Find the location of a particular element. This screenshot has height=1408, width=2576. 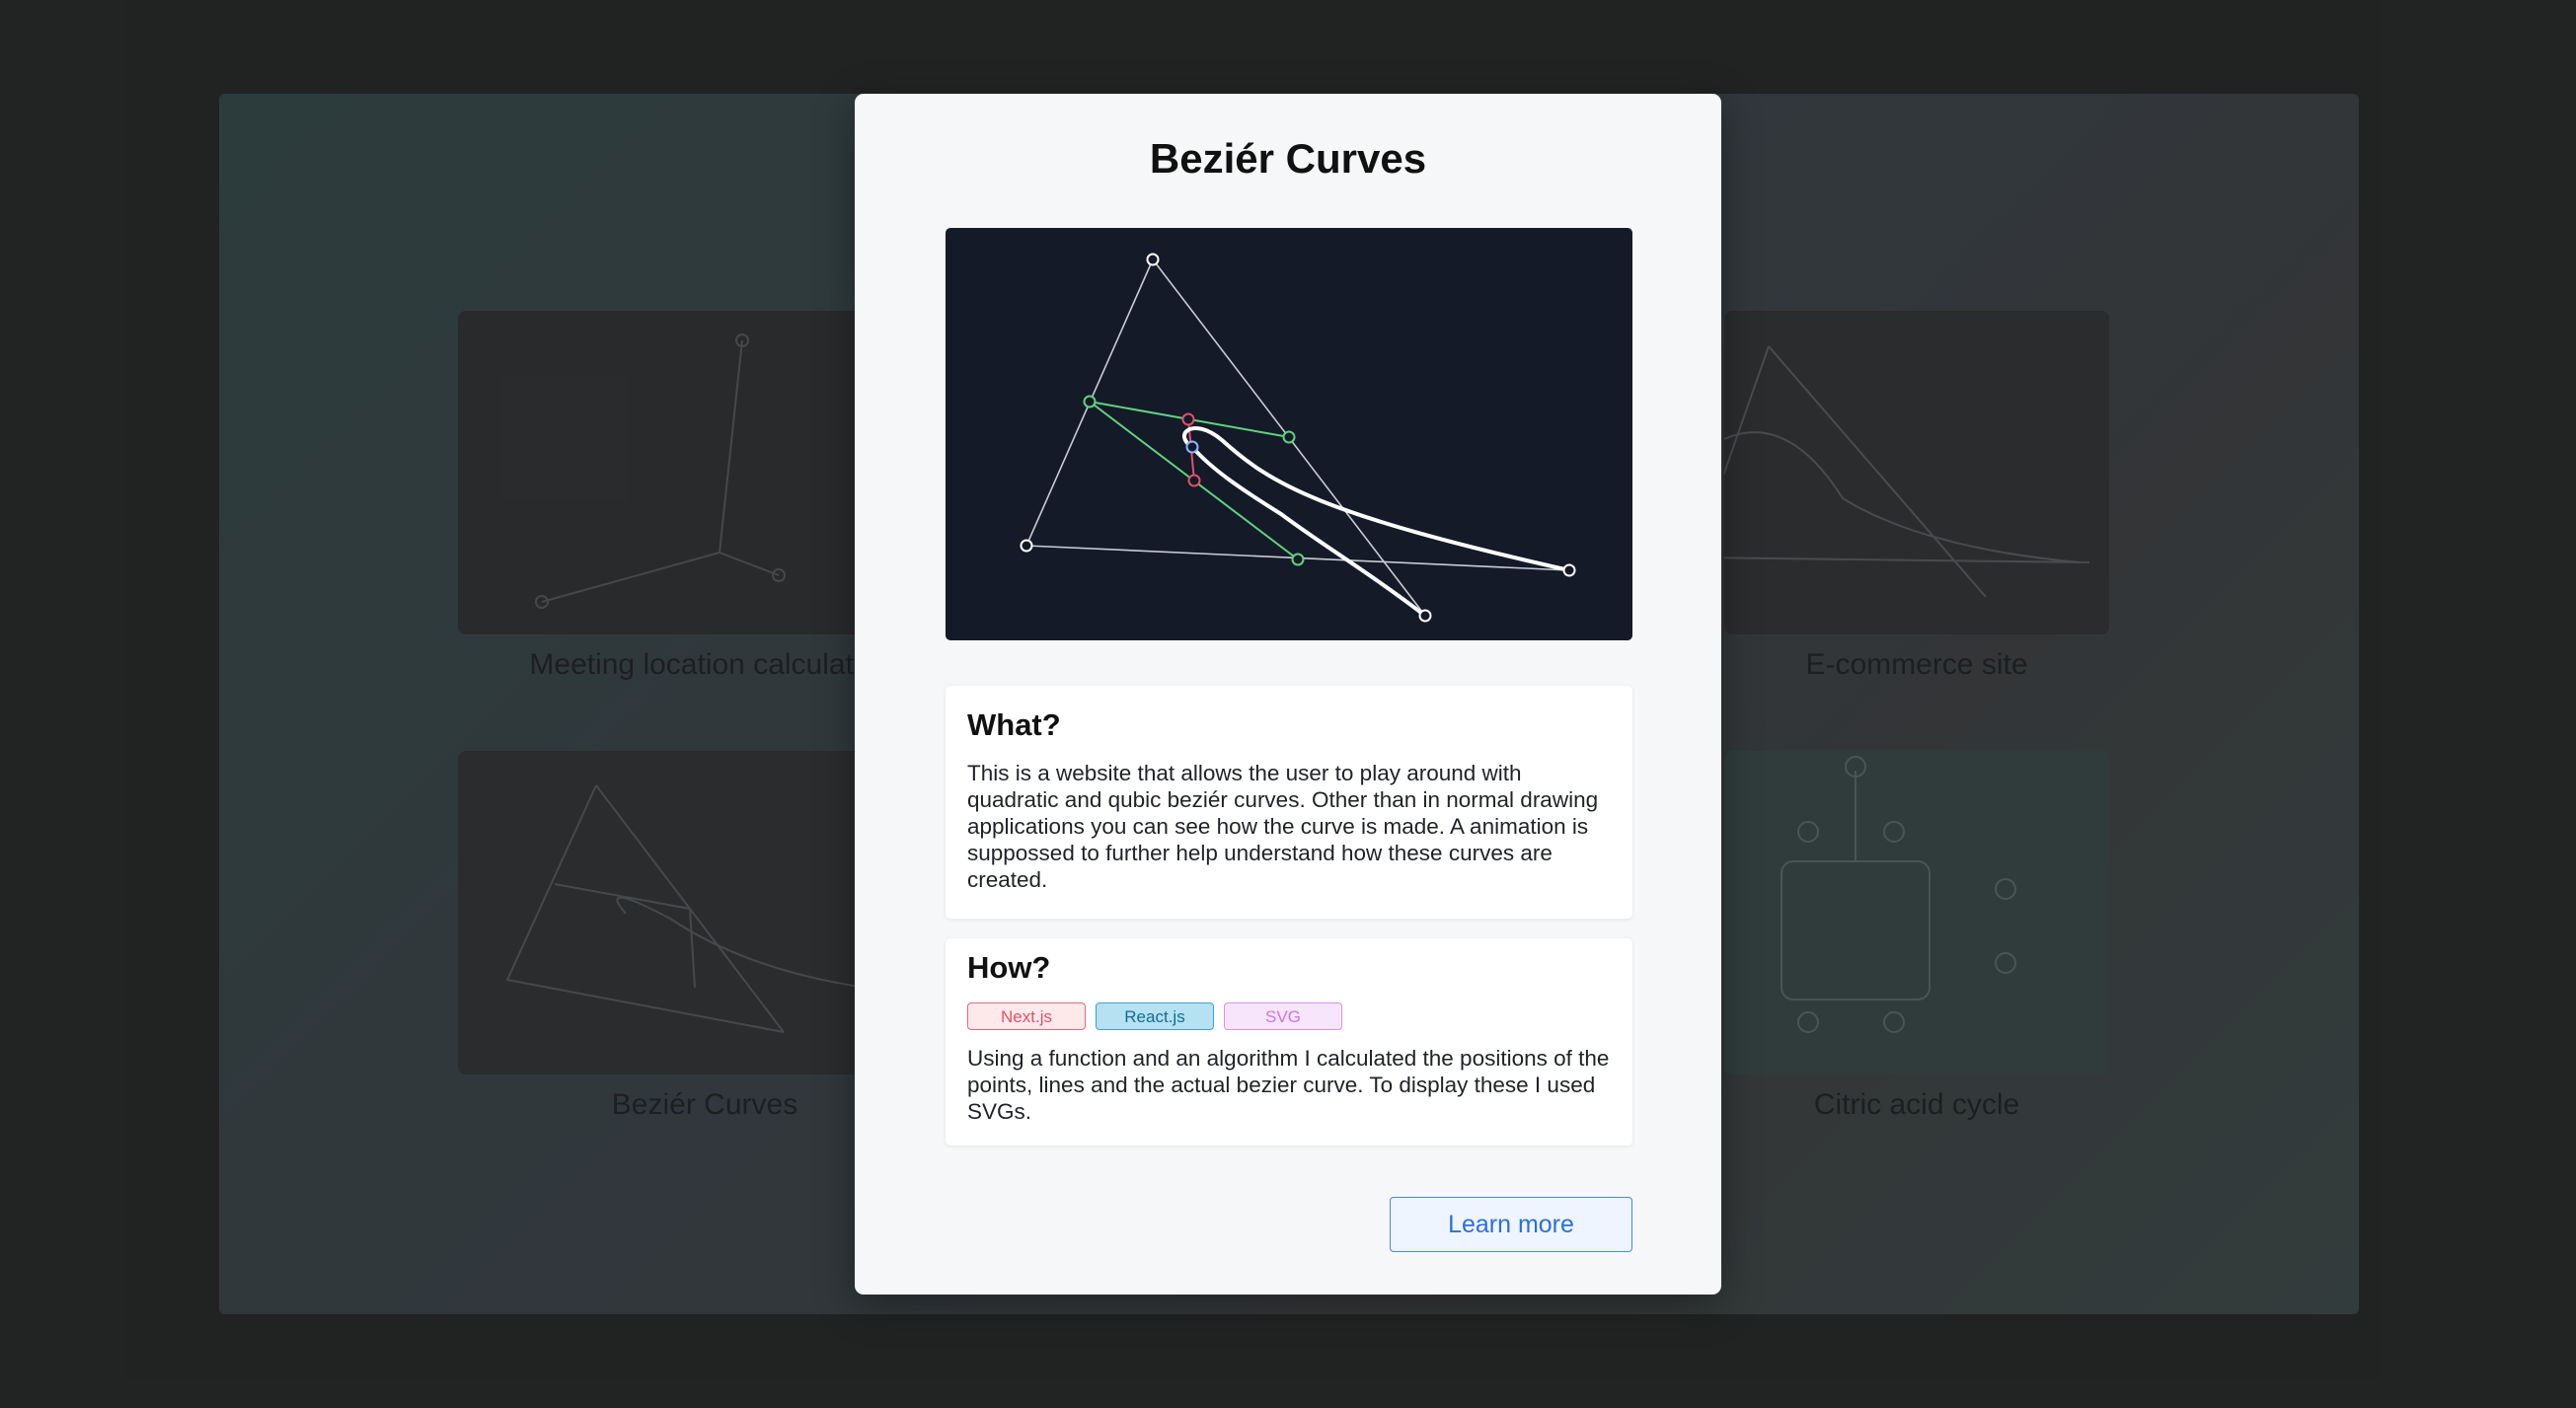

what-heading: What? is located at coordinates (1014, 724).